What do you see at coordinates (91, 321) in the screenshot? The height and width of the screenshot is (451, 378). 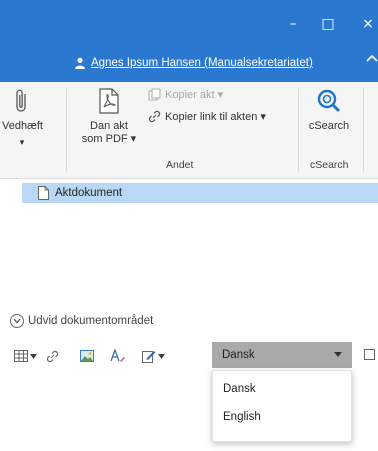 I see `expand-label: Udvid dokumentområdet` at bounding box center [91, 321].